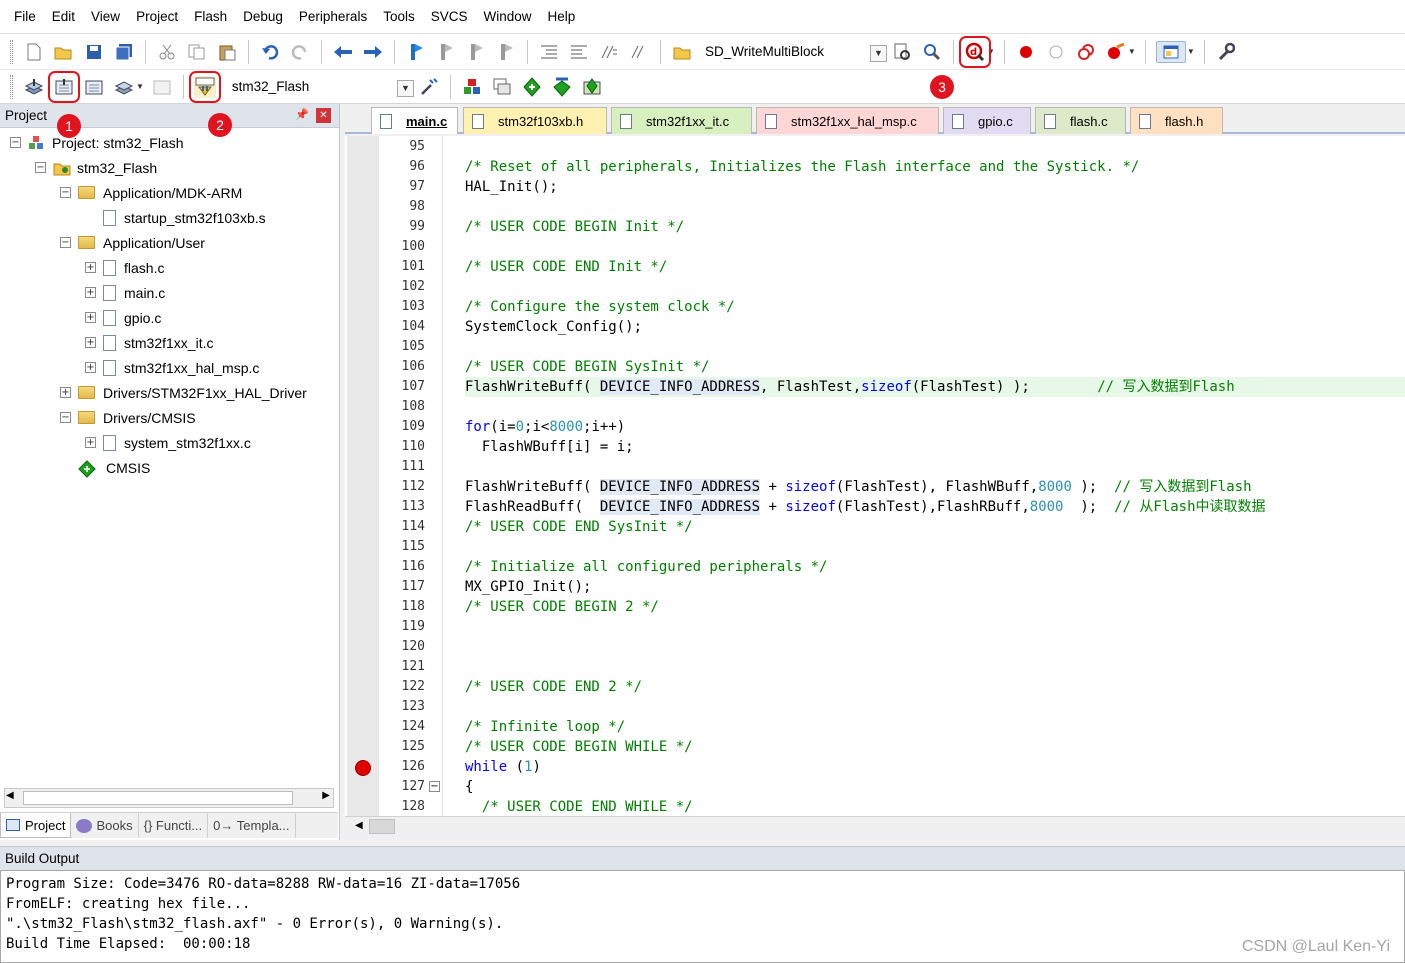 This screenshot has width=1405, height=963. I want to click on translate-icon, so click(34, 87).